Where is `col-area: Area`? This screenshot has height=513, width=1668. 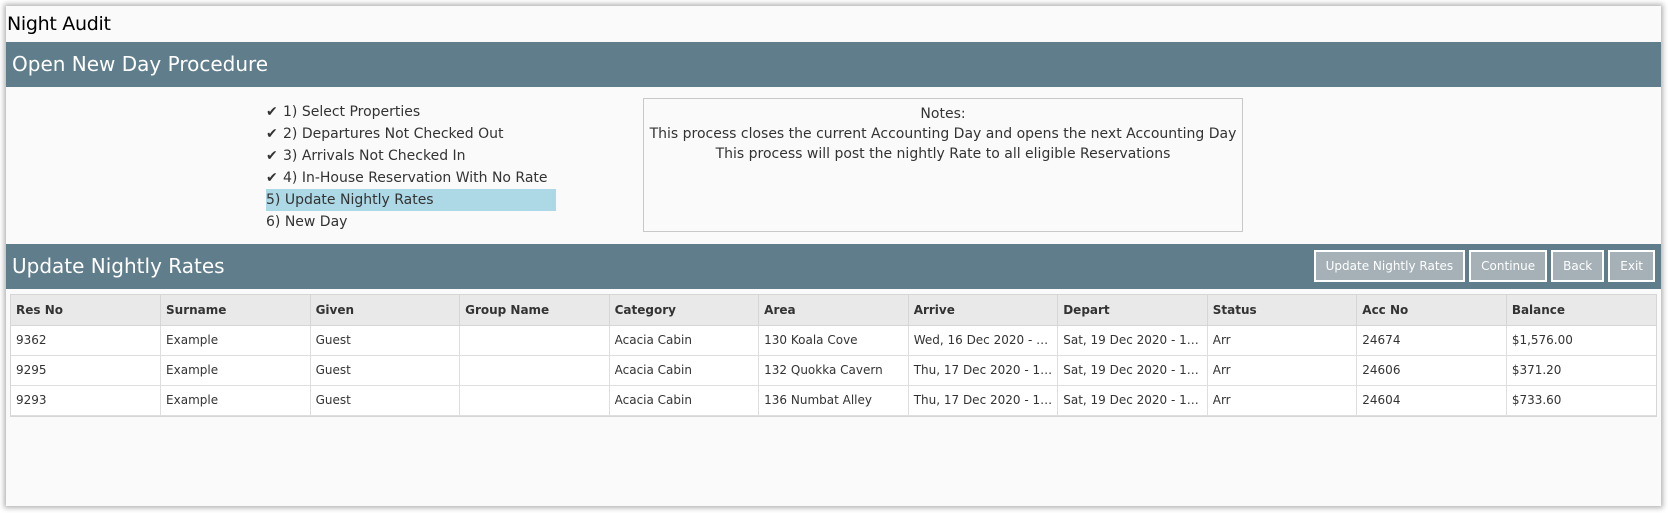 col-area: Area is located at coordinates (833, 310).